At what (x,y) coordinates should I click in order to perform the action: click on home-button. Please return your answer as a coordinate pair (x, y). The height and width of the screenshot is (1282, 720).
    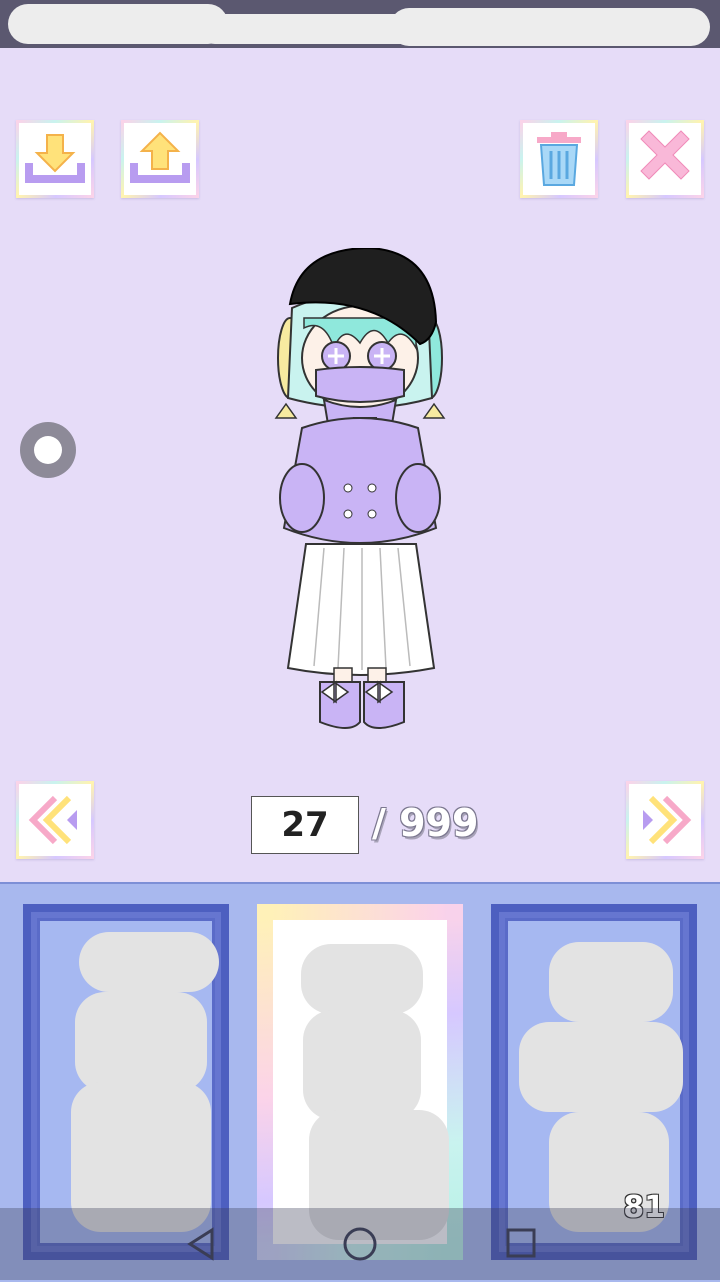
    Looking at the image, I should click on (360, 1246).